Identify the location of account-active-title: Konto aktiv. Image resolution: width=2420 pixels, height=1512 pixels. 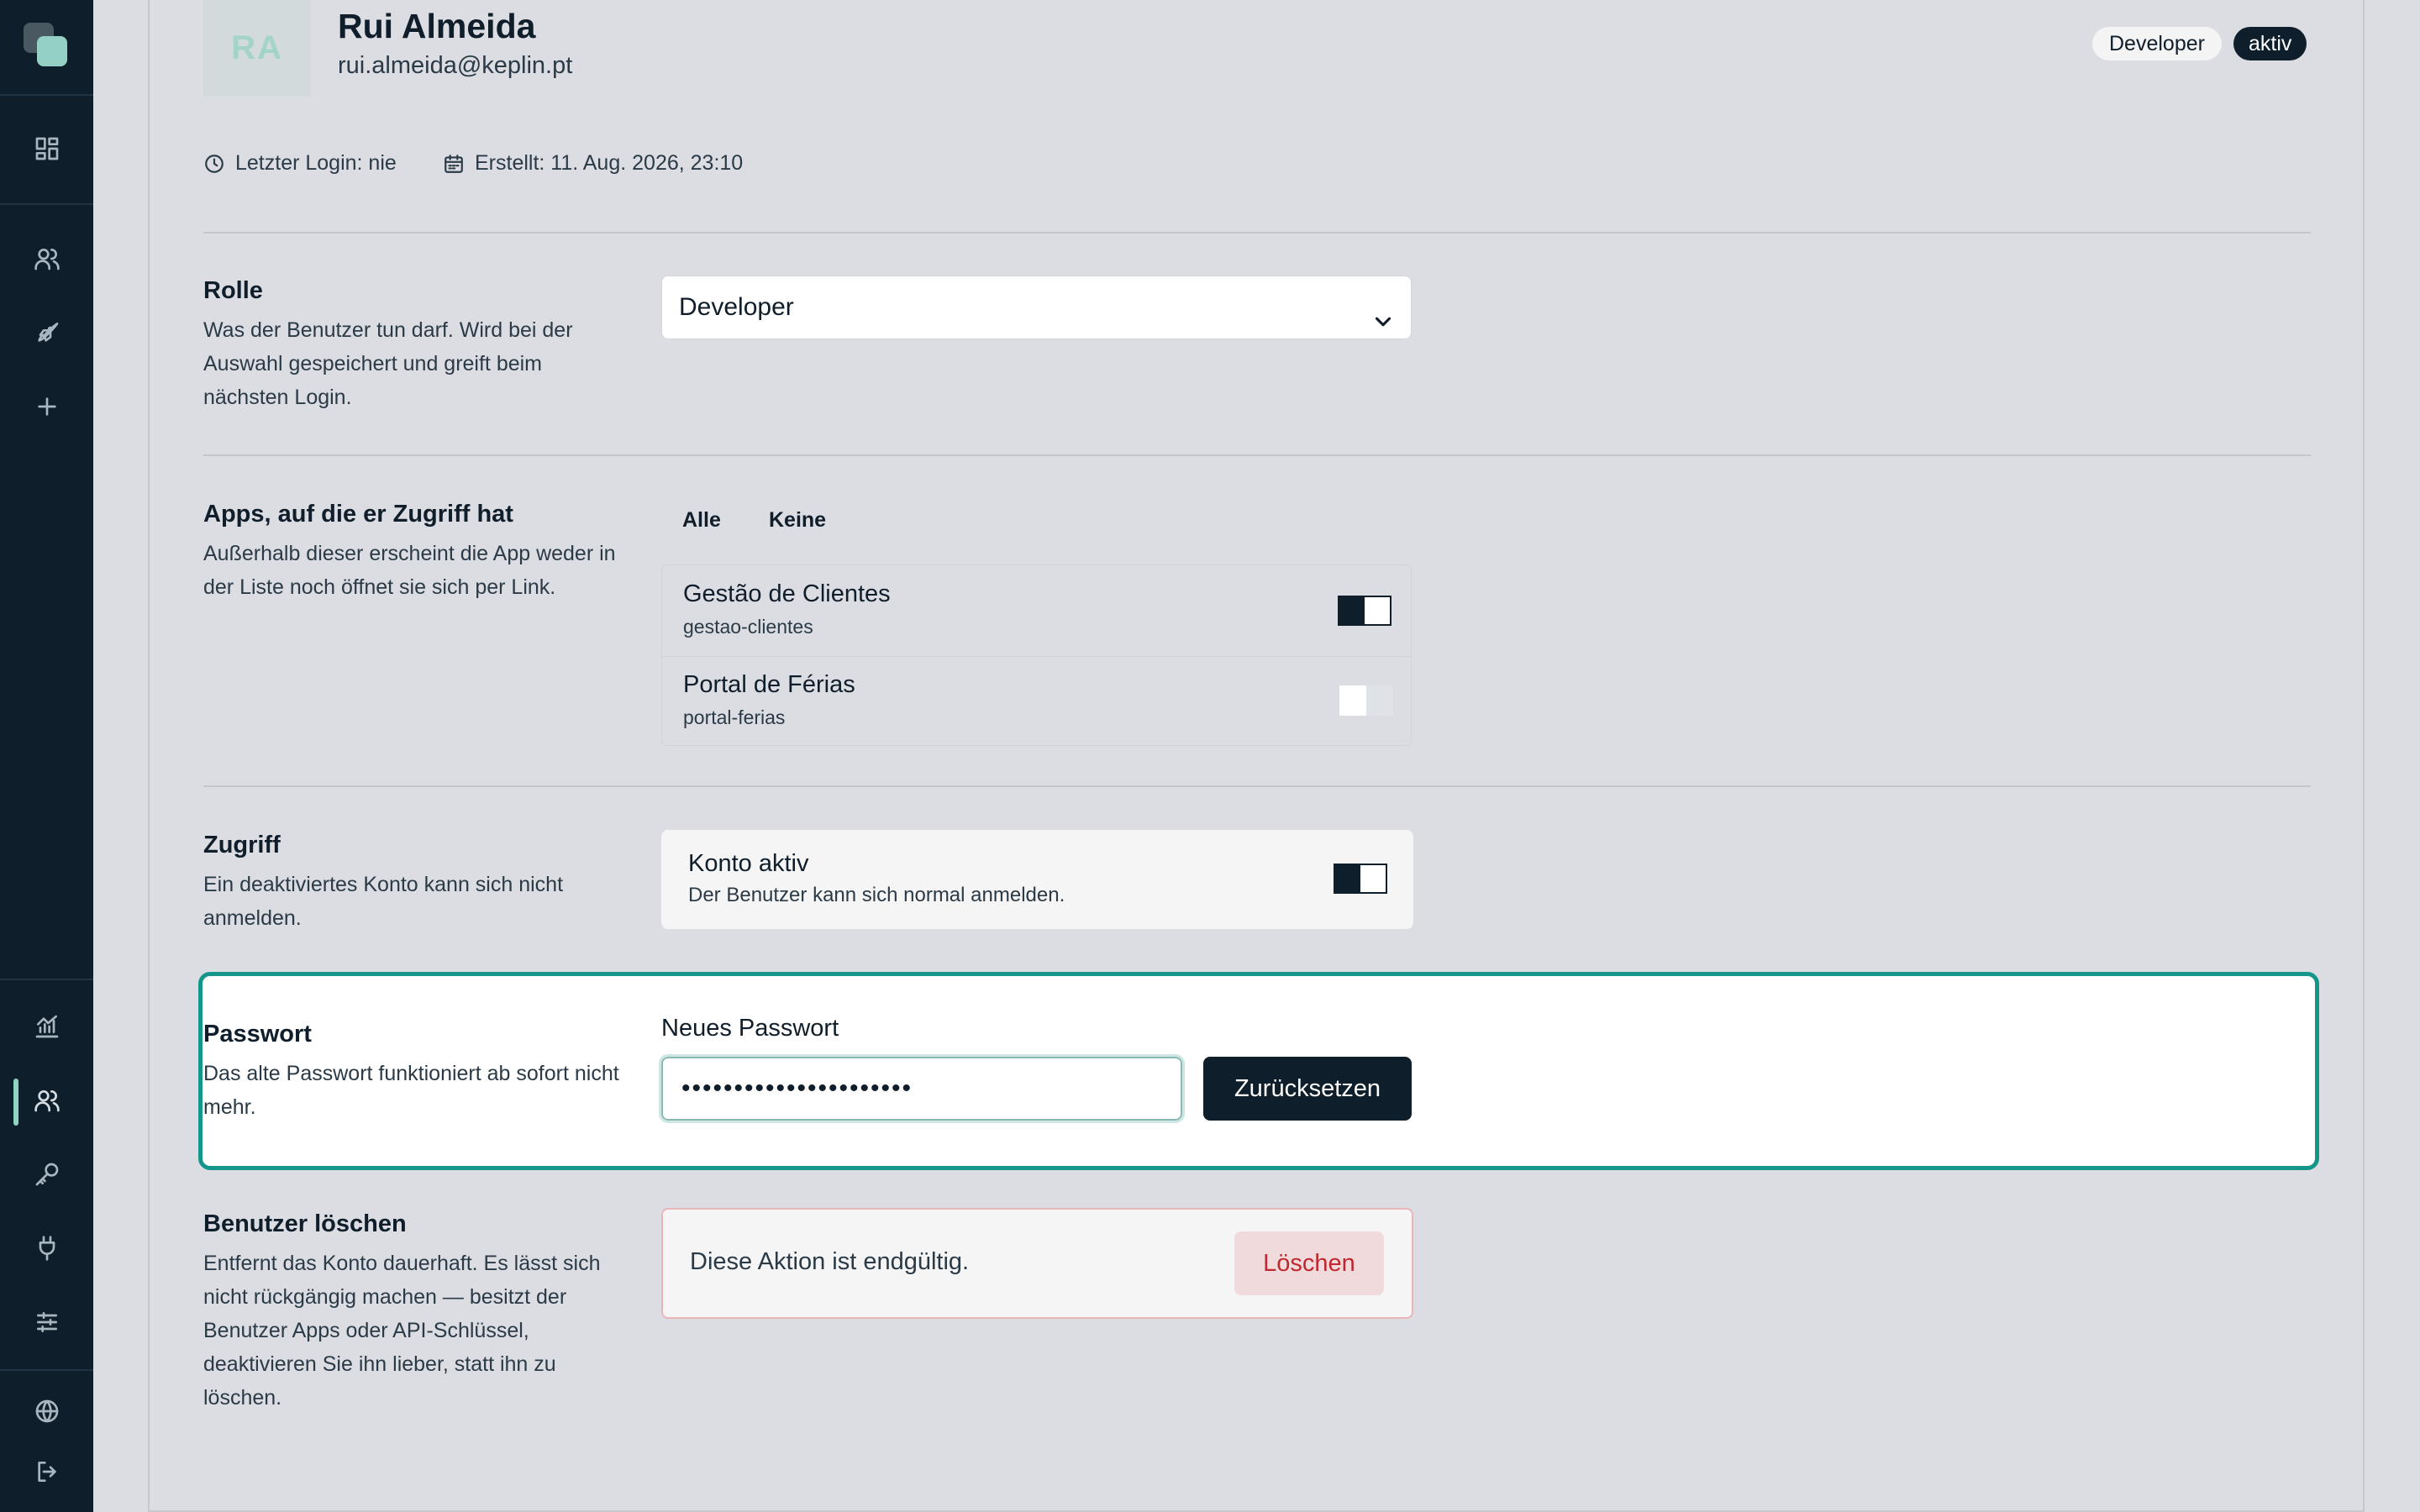
(749, 863).